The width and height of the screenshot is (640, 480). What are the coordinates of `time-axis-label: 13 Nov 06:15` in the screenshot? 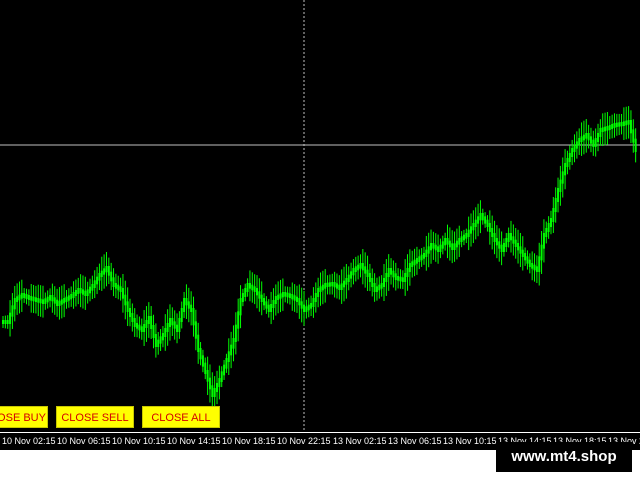 It's located at (415, 441).